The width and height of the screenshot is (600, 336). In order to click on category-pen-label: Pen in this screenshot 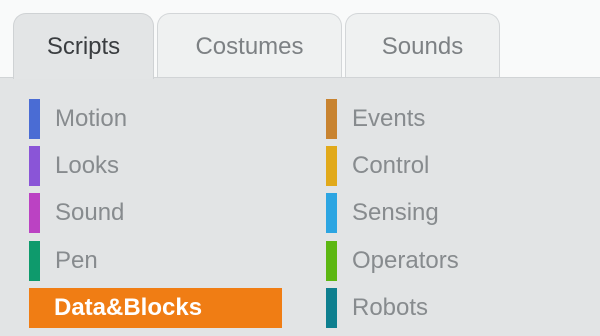, I will do `click(76, 260)`.